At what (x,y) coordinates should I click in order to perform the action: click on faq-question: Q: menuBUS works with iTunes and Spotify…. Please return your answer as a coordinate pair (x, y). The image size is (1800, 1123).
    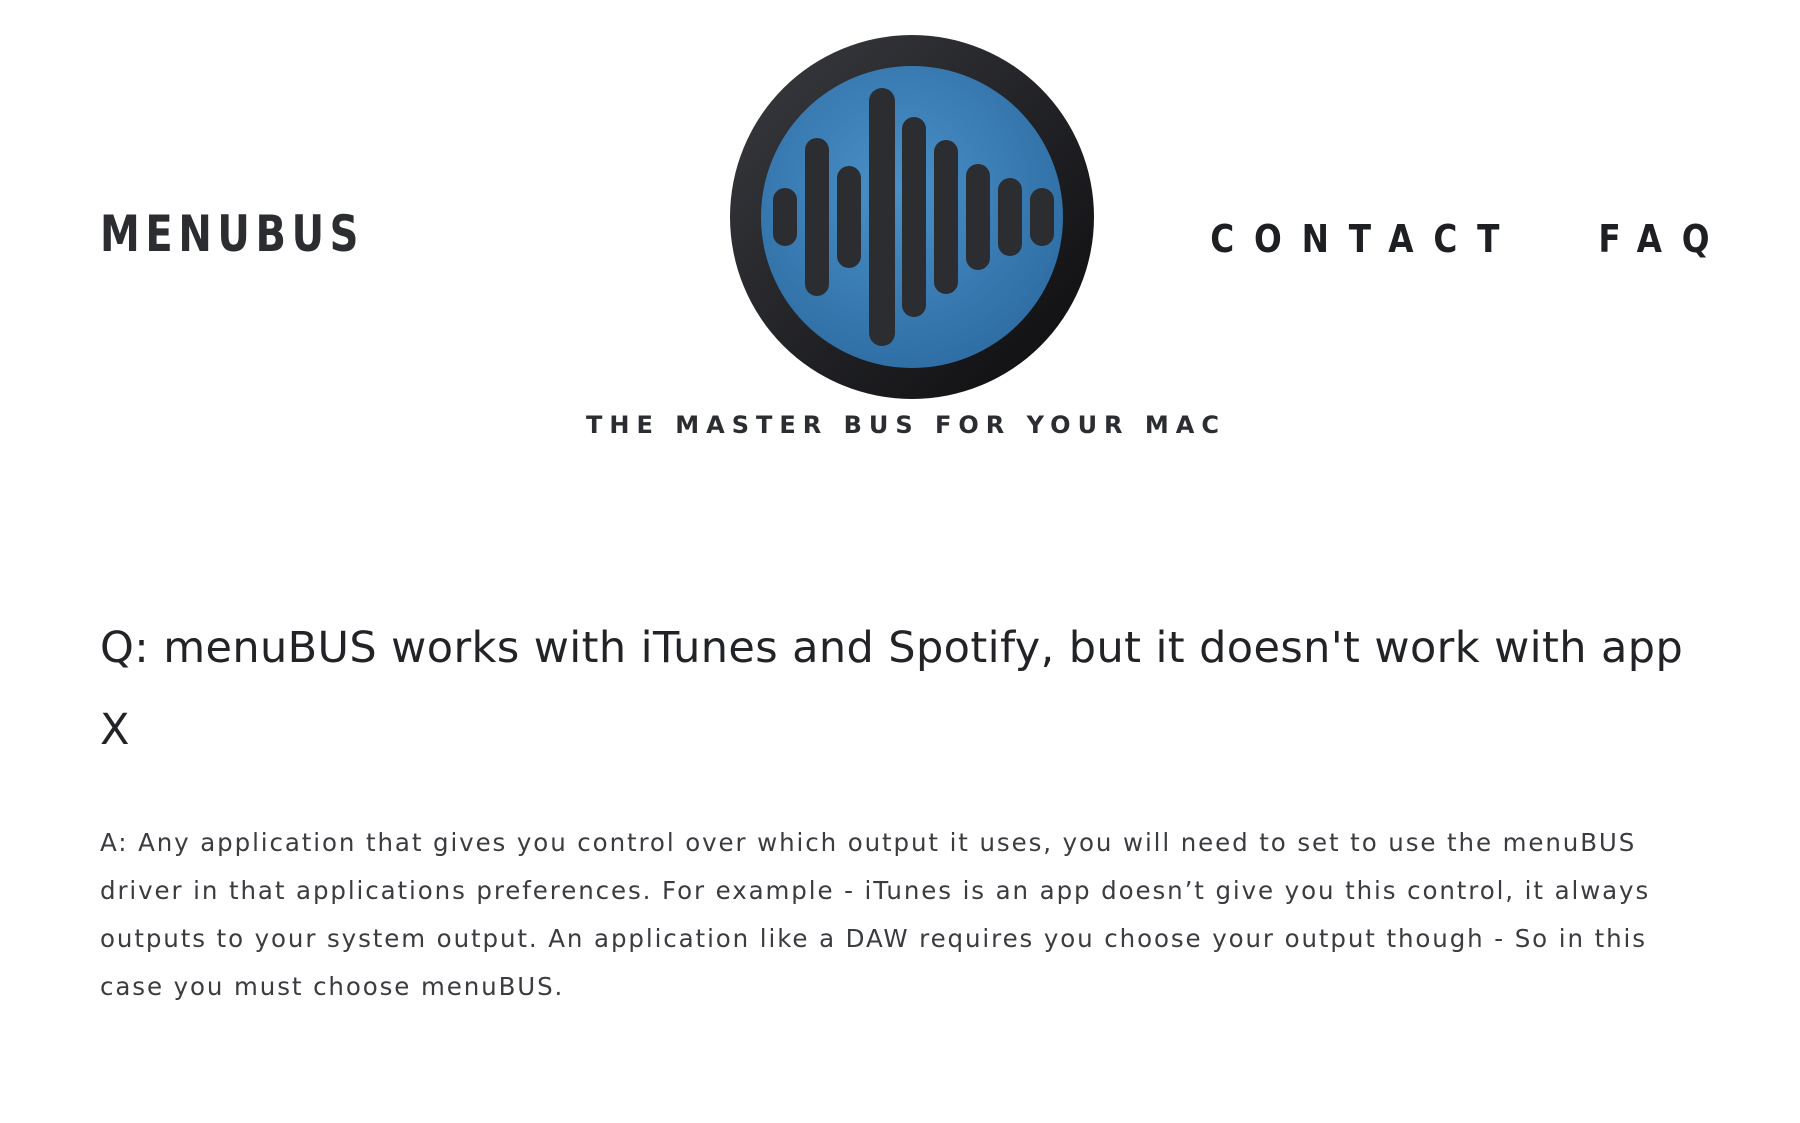
    Looking at the image, I should click on (892, 689).